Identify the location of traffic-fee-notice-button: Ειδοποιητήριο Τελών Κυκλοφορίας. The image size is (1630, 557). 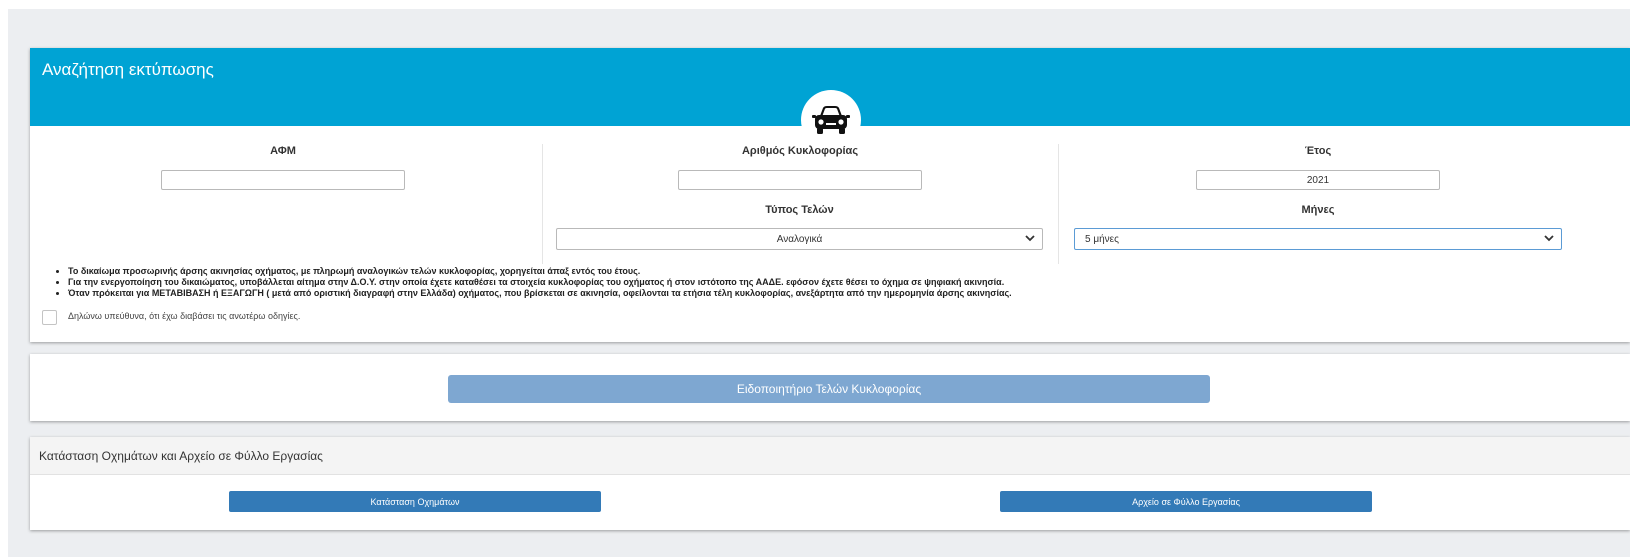
(829, 389).